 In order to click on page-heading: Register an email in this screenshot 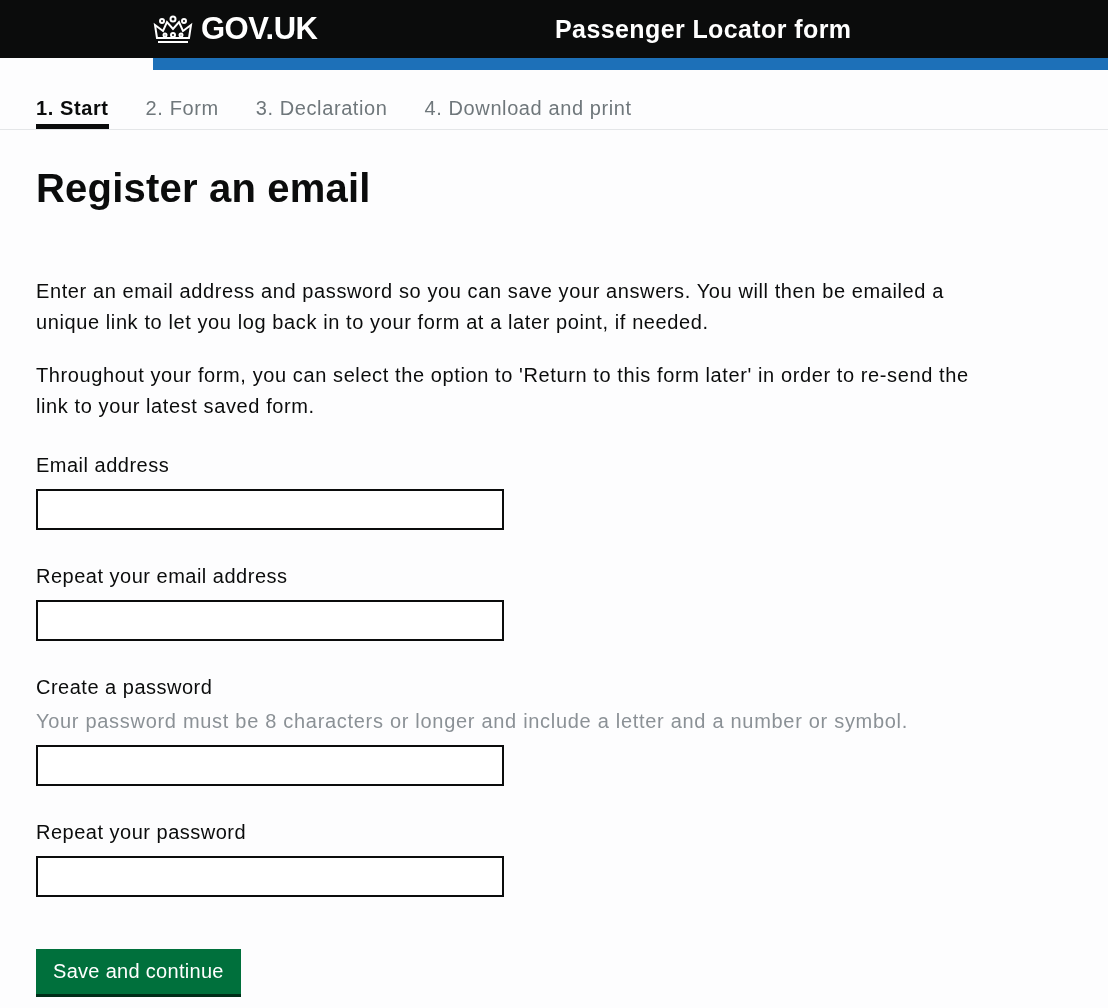, I will do `click(204, 188)`.